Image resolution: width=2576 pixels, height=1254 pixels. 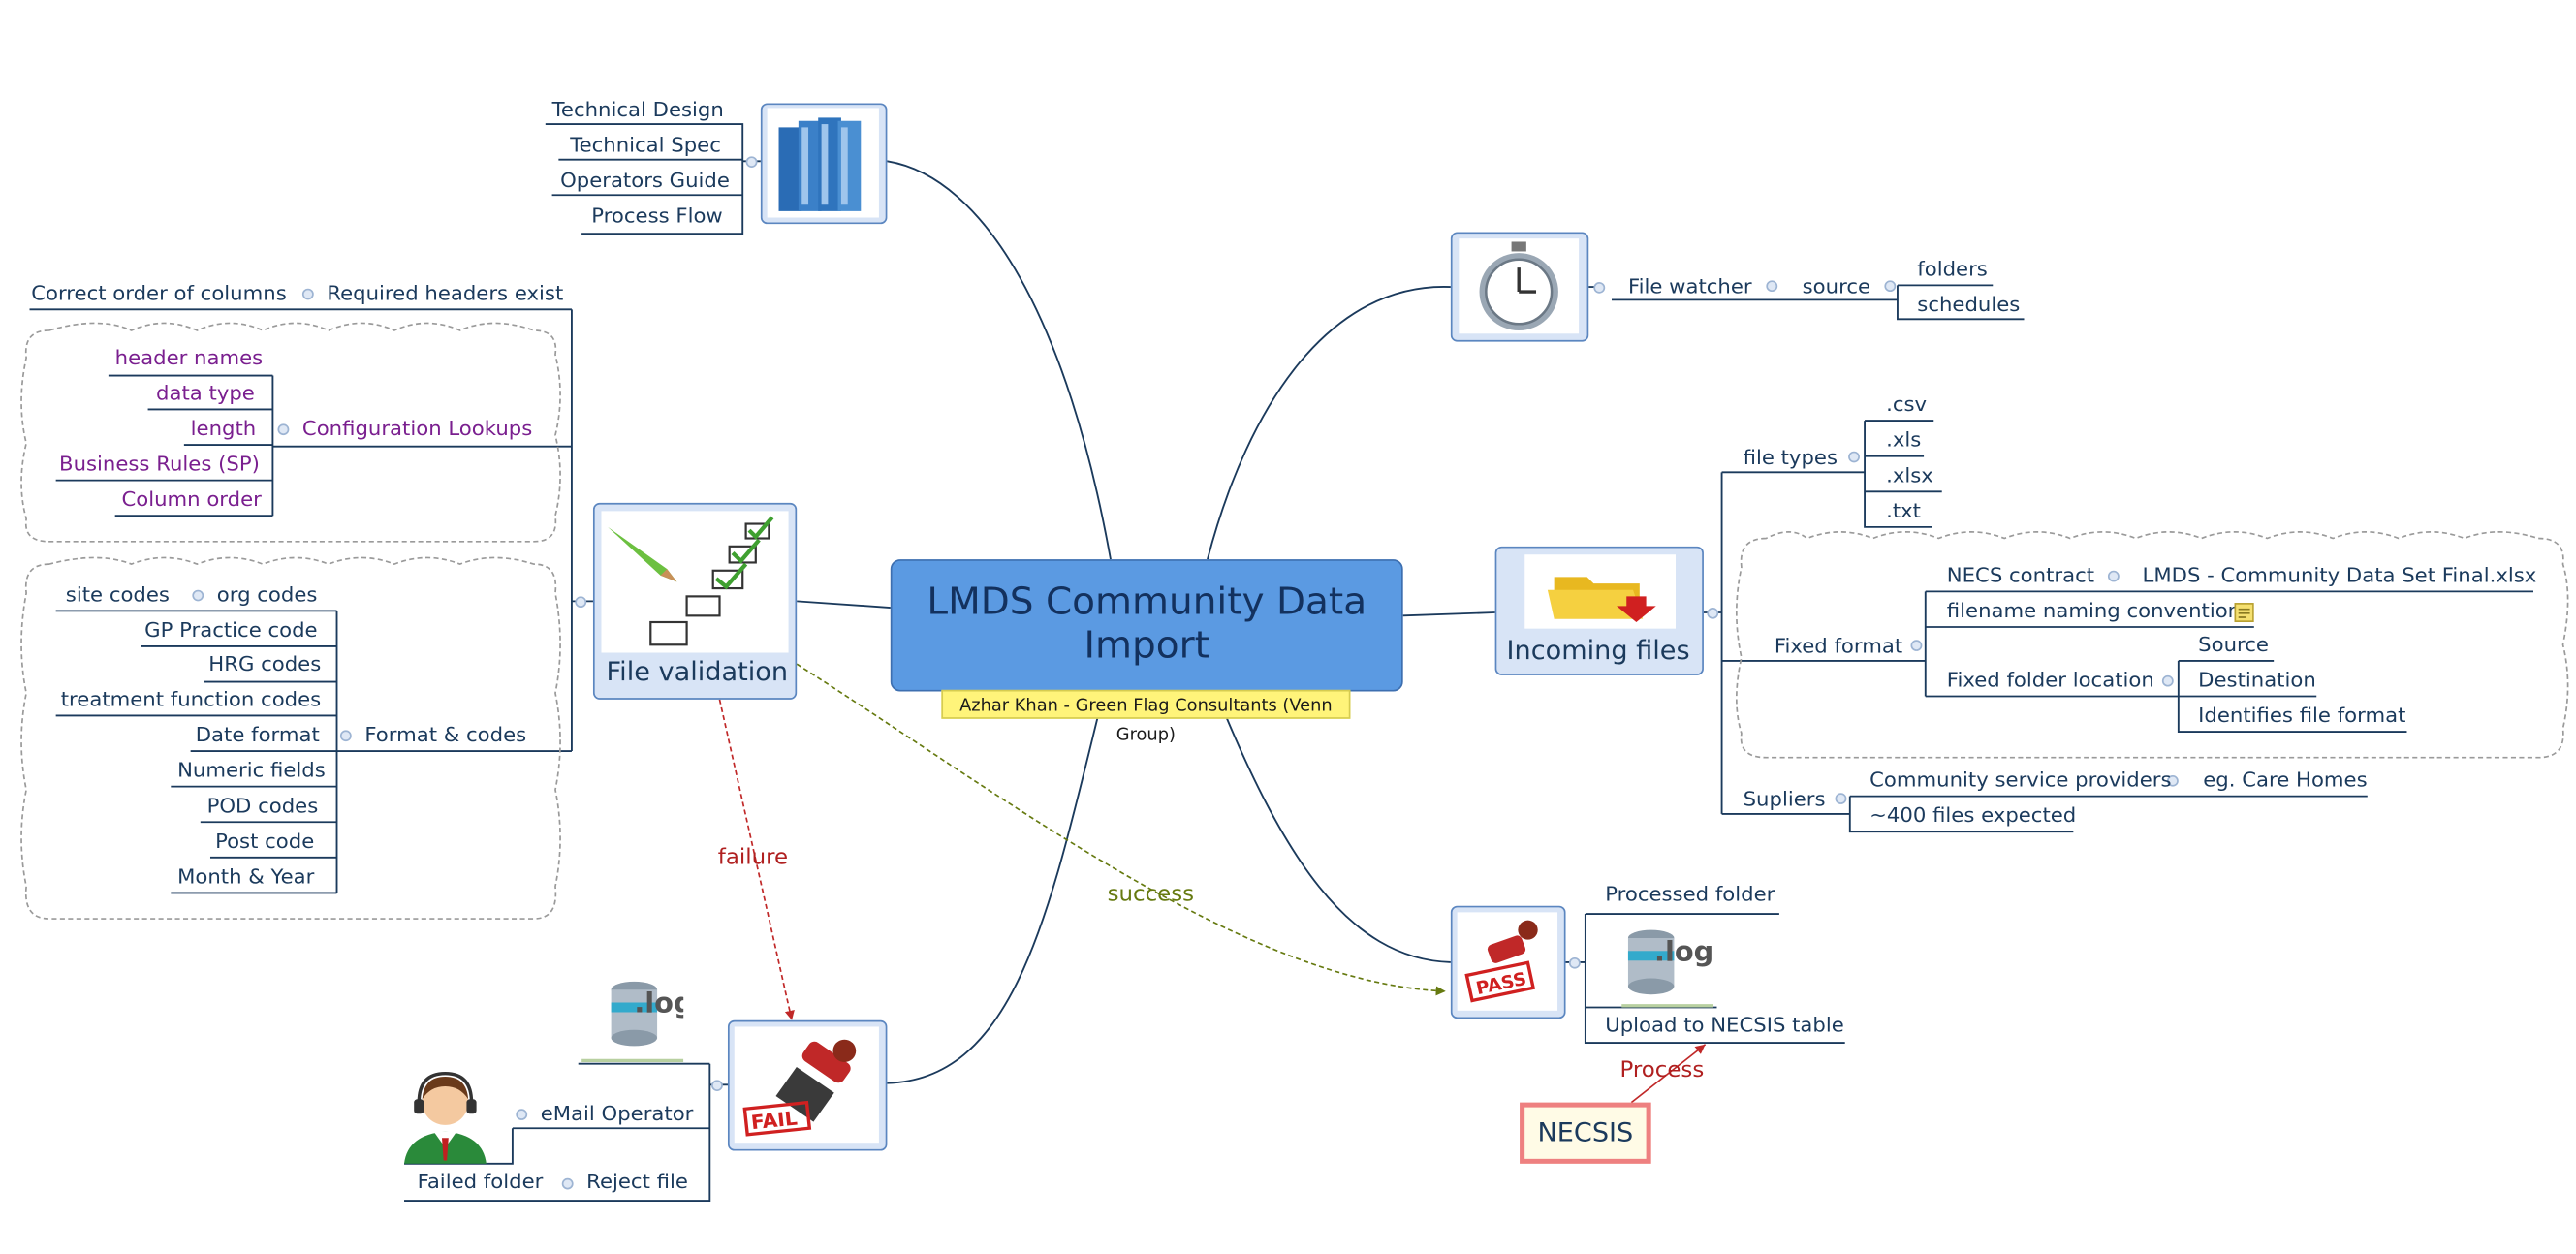 I want to click on org-codes: org codes, so click(x=267, y=594).